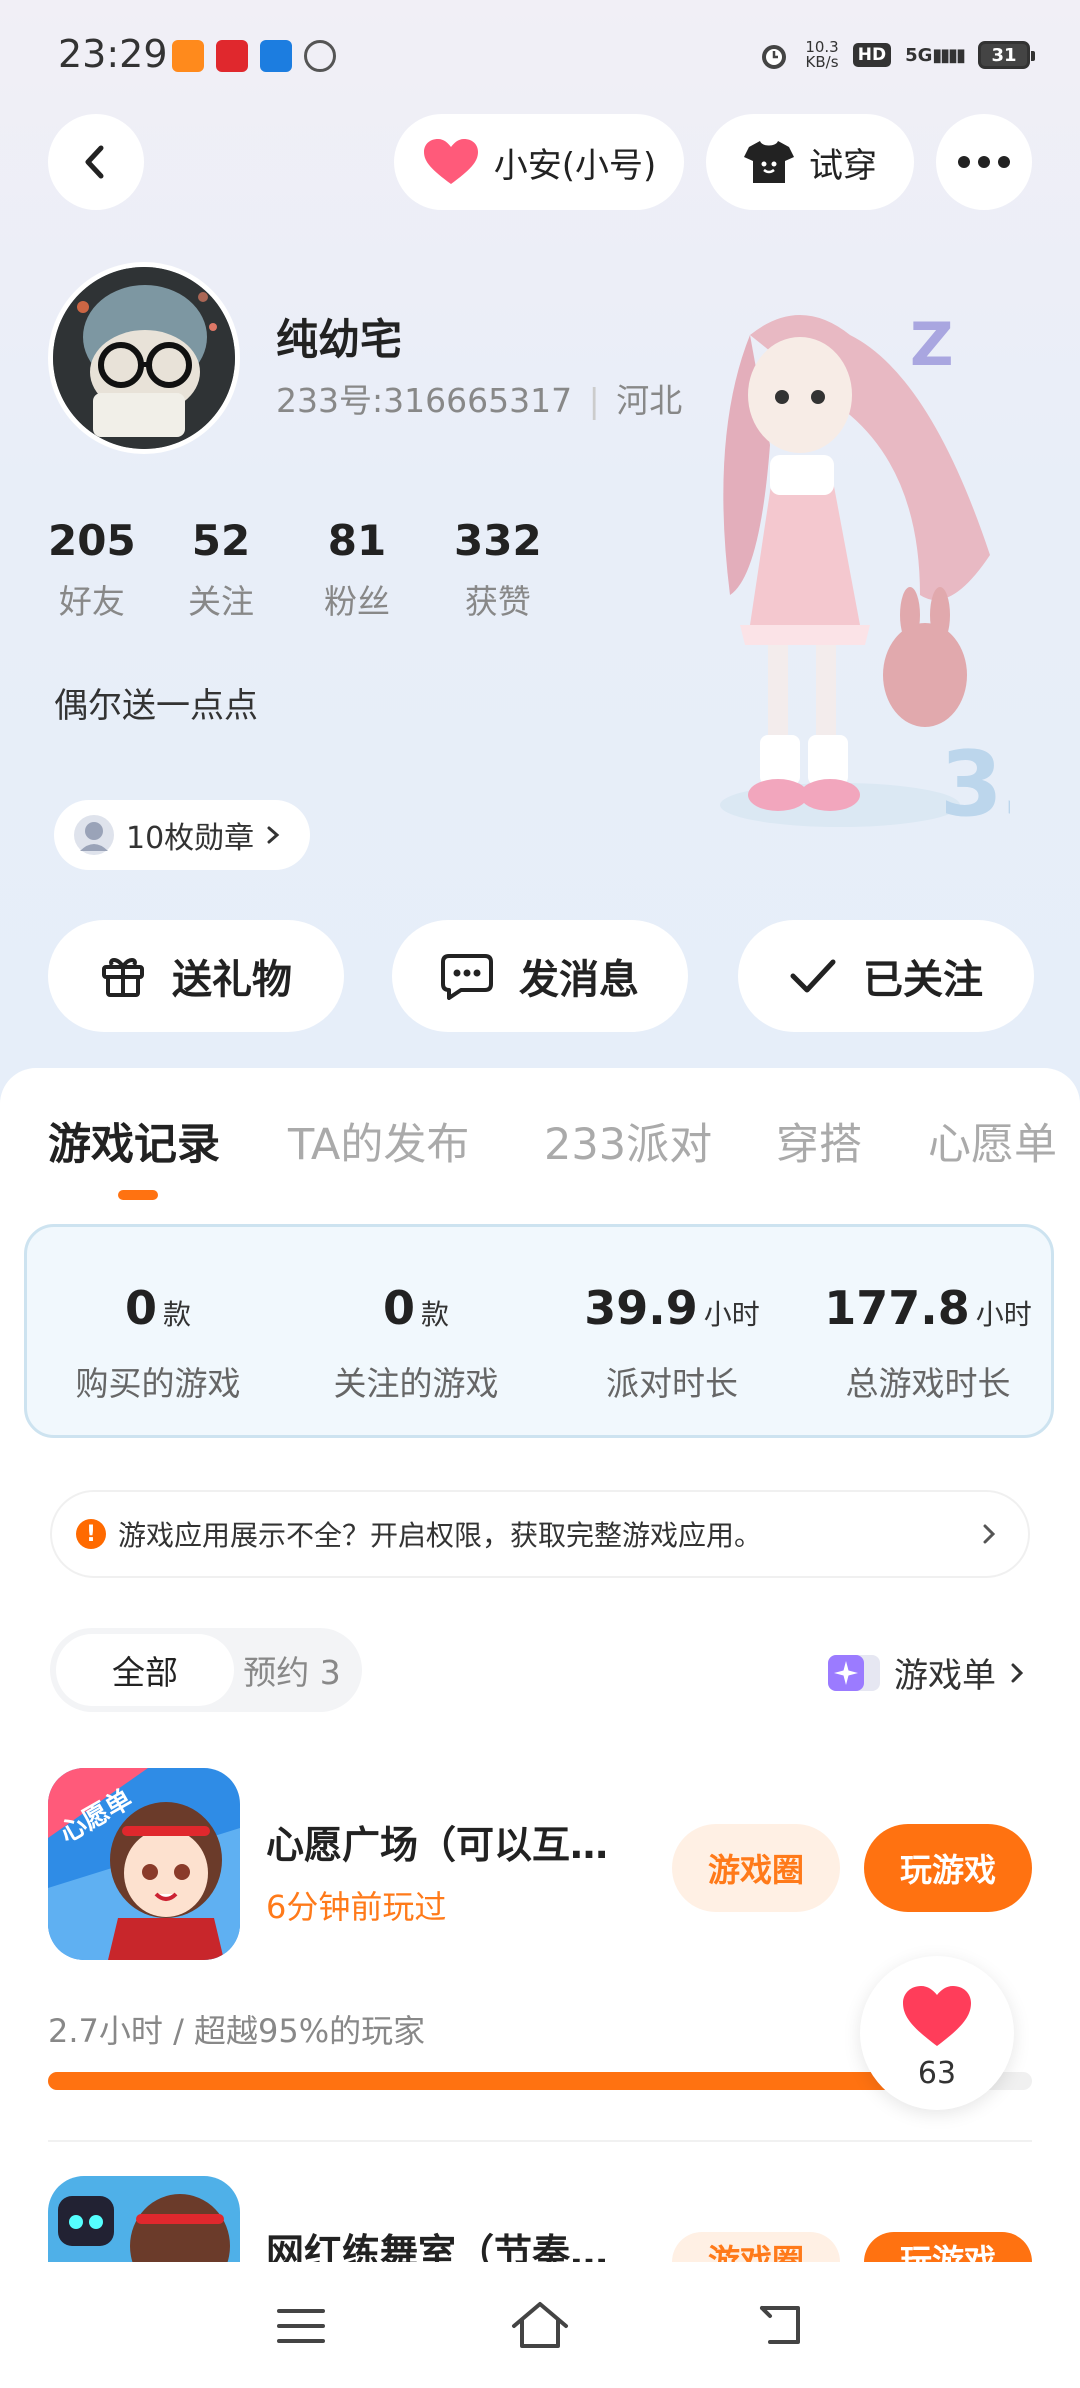  I want to click on tab-party: 233派对, so click(628, 1141).